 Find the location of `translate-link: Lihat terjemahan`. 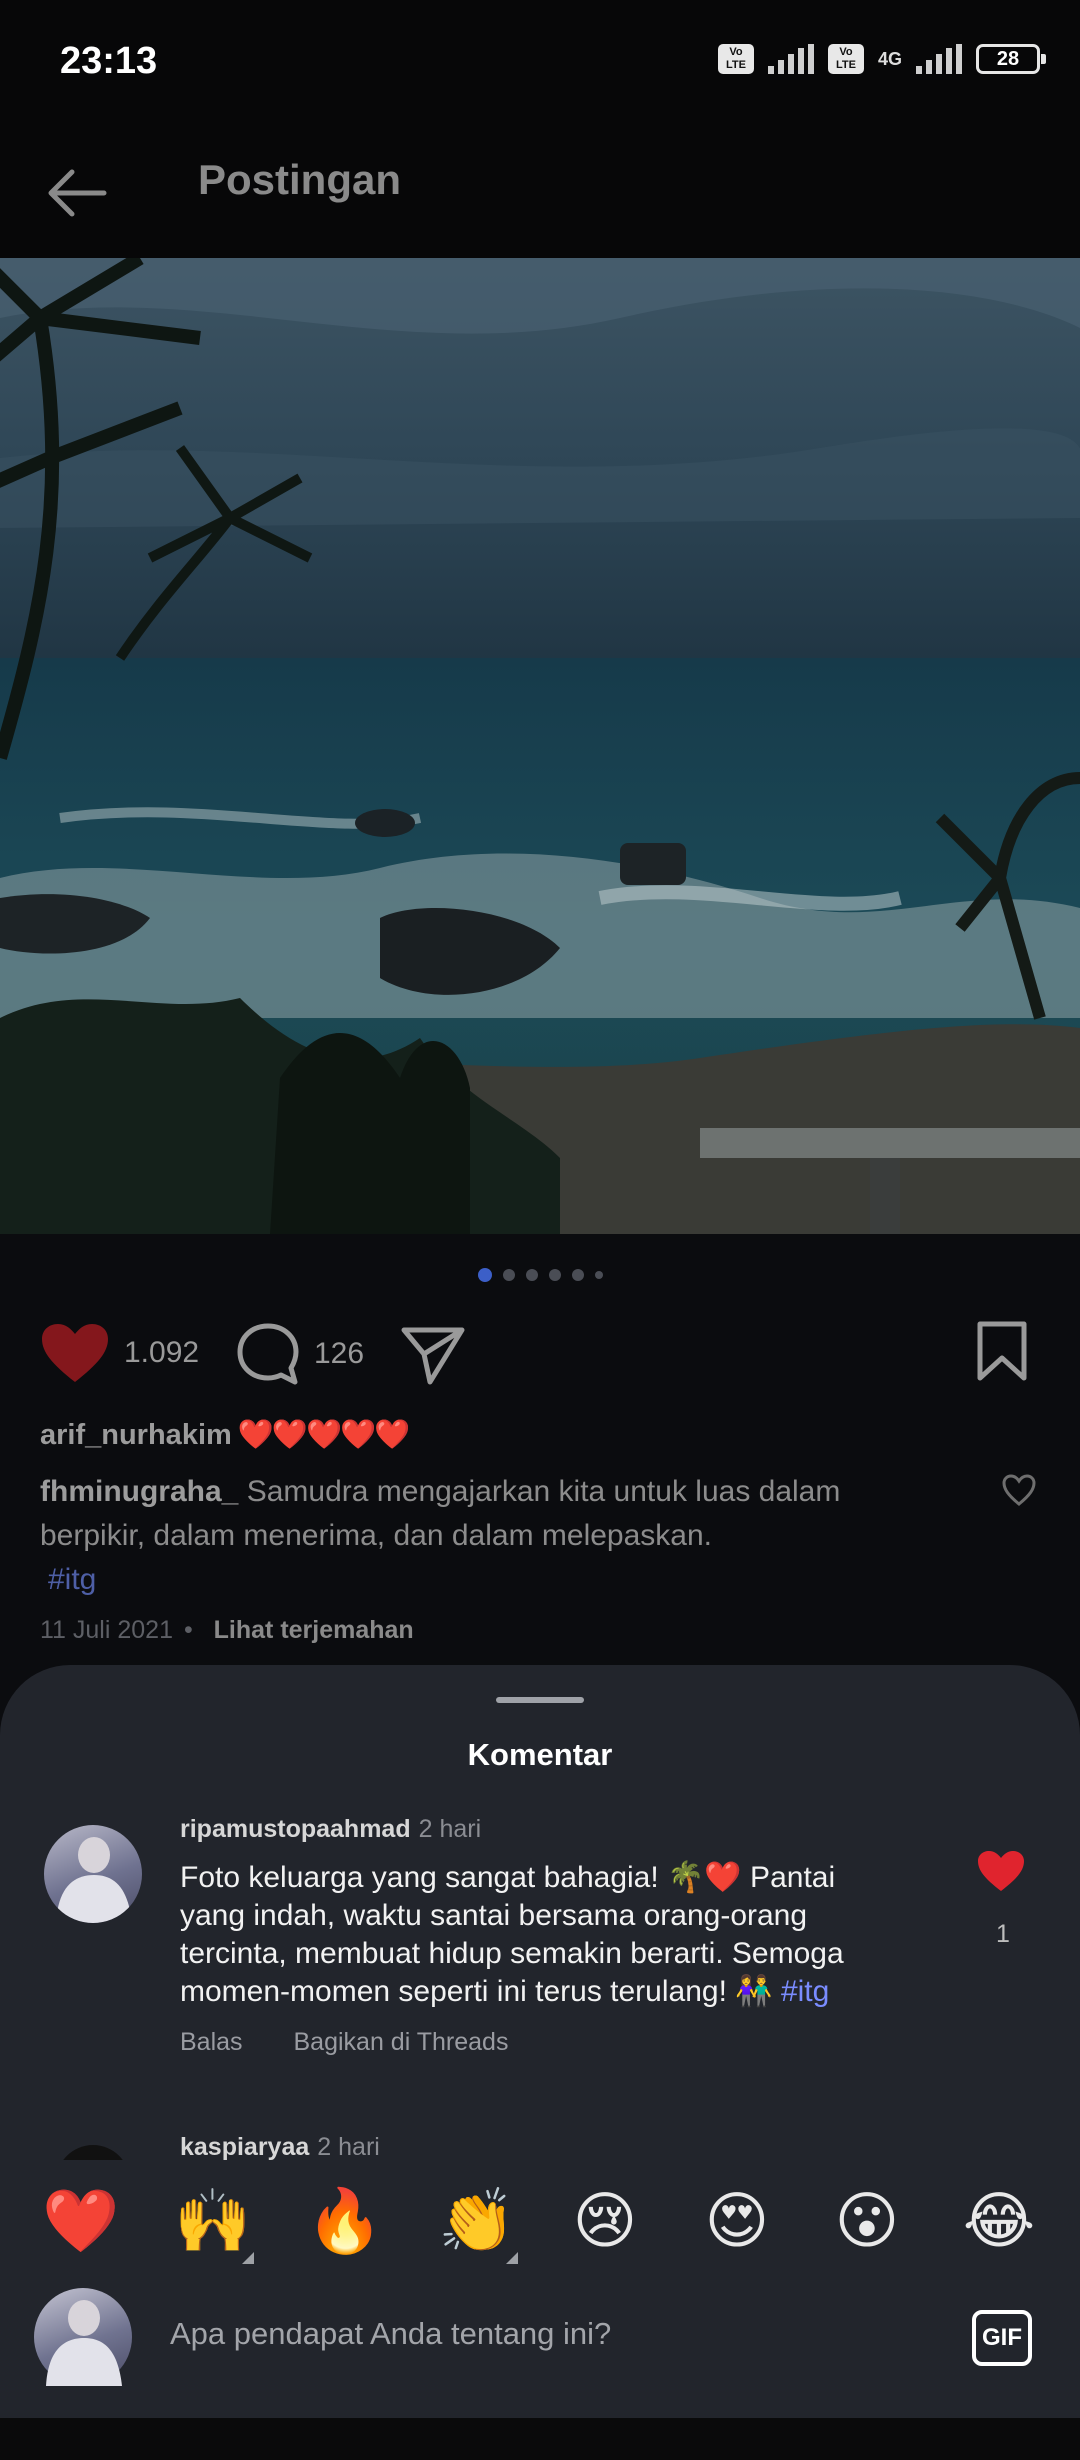

translate-link: Lihat terjemahan is located at coordinates (314, 1630).